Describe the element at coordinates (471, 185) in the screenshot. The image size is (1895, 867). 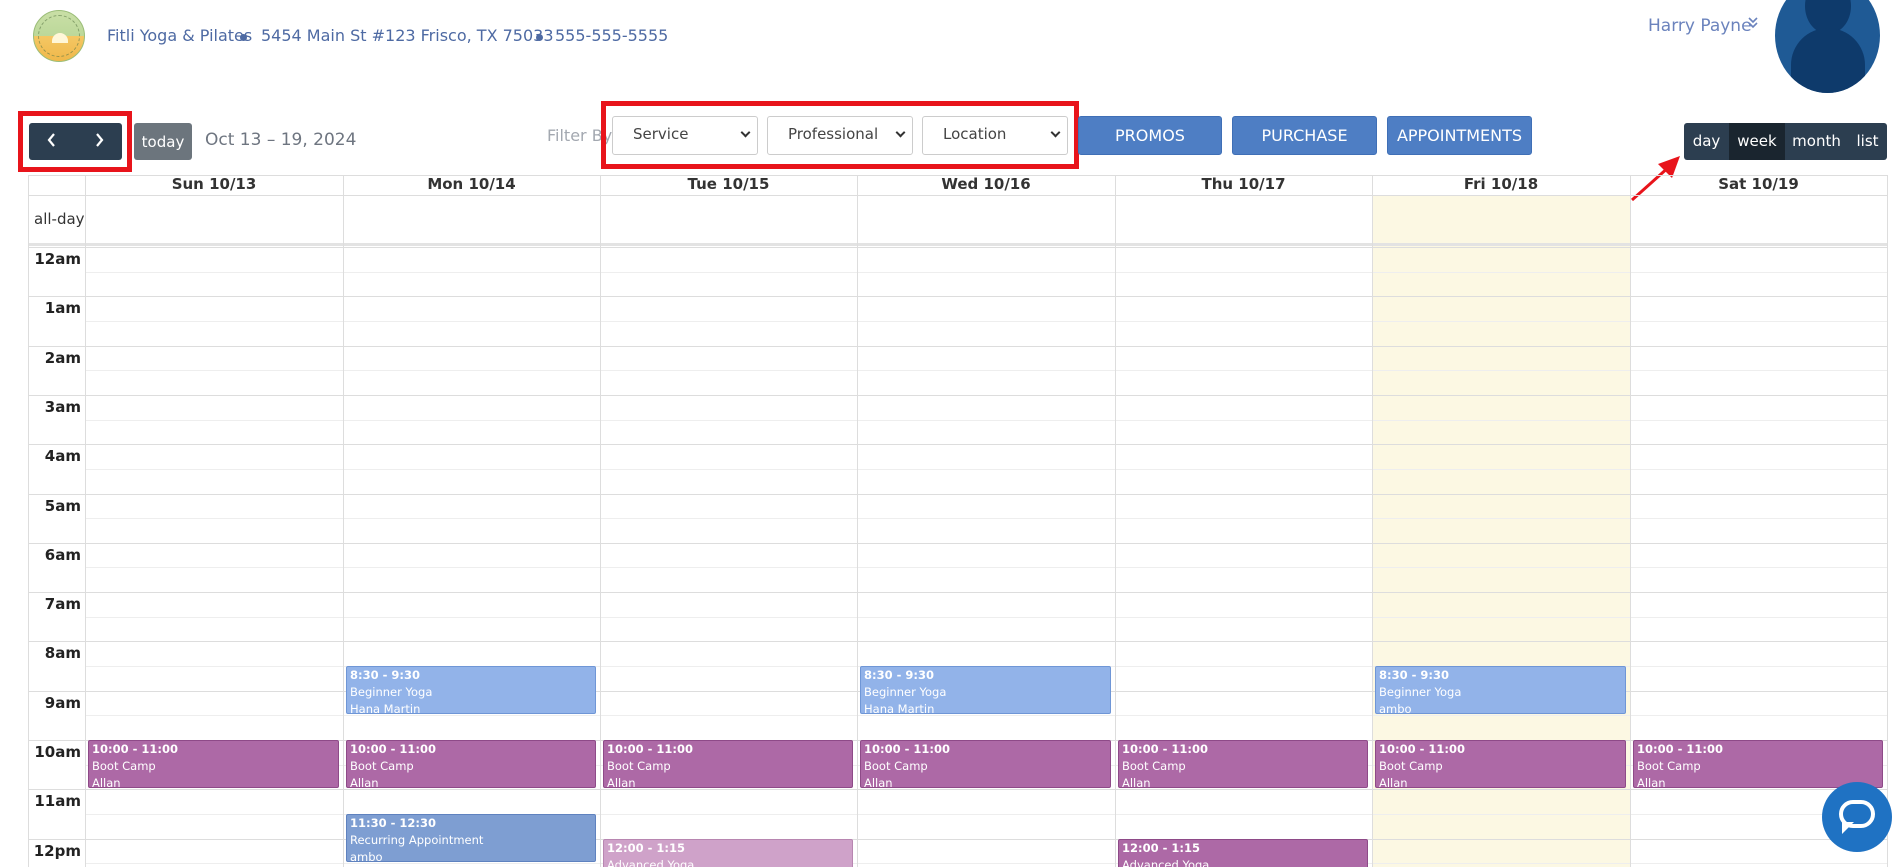
I see `day-header: Mon 10/14` at that location.